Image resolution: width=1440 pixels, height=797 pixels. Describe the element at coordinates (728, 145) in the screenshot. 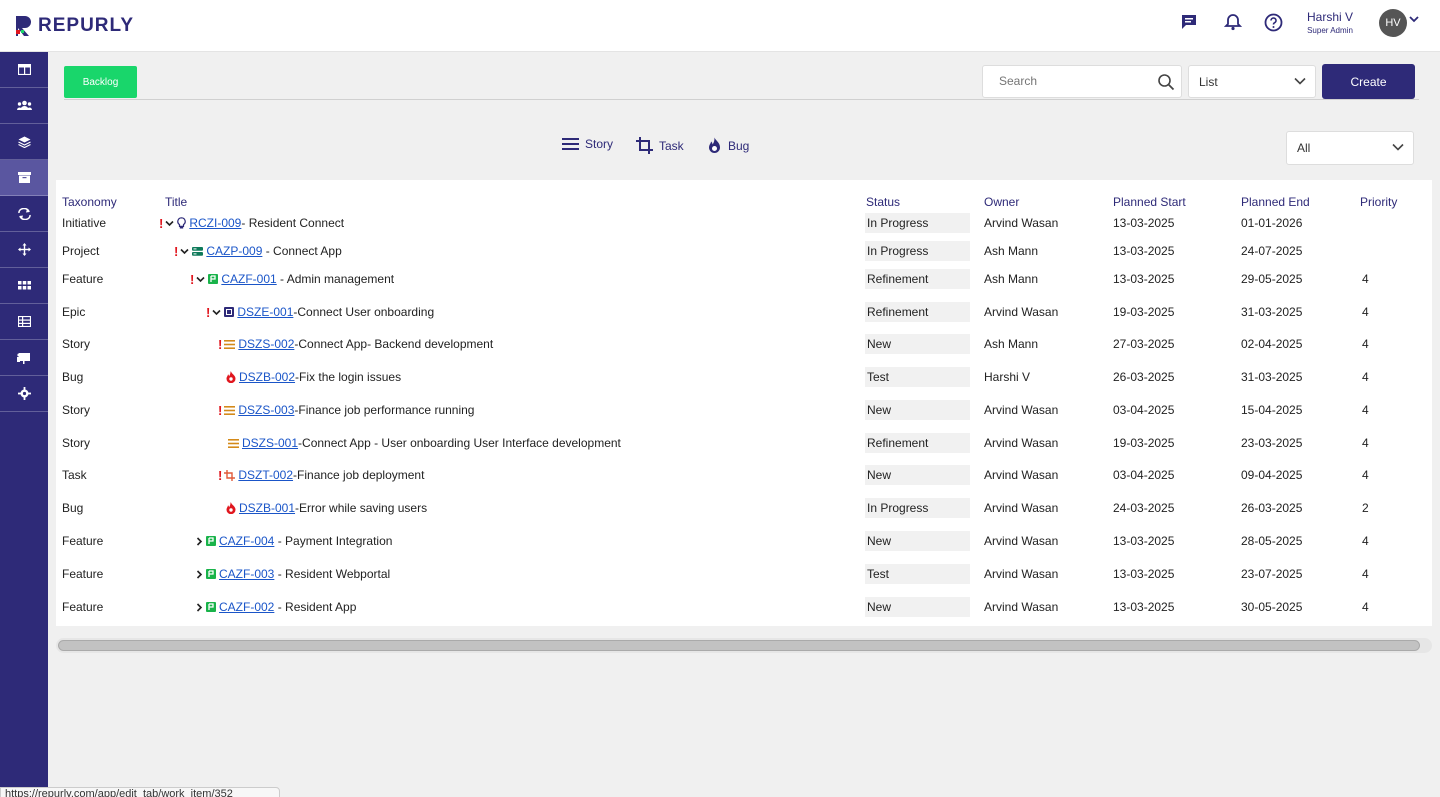

I see `filter-bug: Bug` at that location.